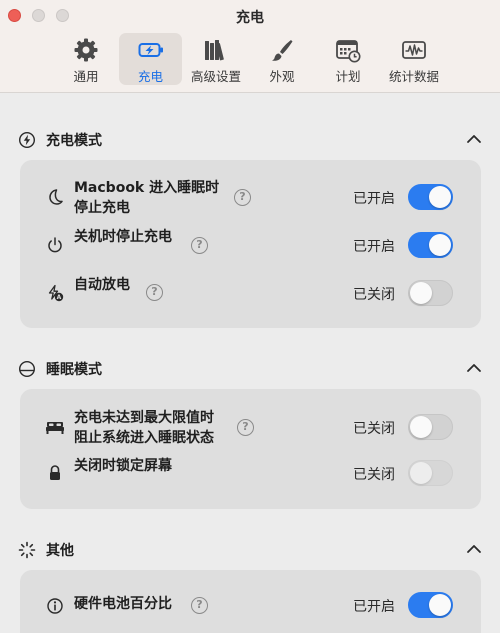 The height and width of the screenshot is (633, 500). Describe the element at coordinates (348, 76) in the screenshot. I see `tab-label: 计划` at that location.